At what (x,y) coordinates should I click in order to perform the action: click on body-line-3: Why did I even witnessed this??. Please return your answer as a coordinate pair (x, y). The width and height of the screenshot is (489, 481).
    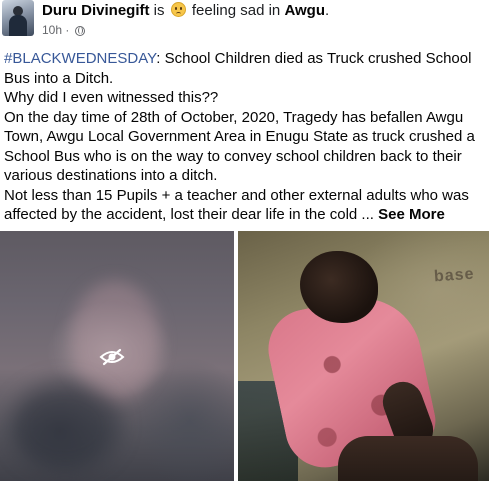
    Looking at the image, I should click on (111, 97).